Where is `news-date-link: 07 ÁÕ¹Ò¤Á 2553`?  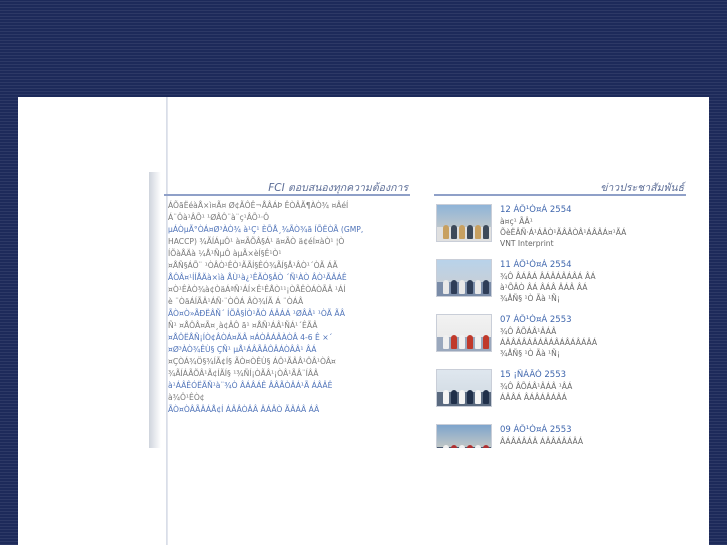
news-date-link: 07 ÁÕ¹Ò¤Á 2553 is located at coordinates (593, 320).